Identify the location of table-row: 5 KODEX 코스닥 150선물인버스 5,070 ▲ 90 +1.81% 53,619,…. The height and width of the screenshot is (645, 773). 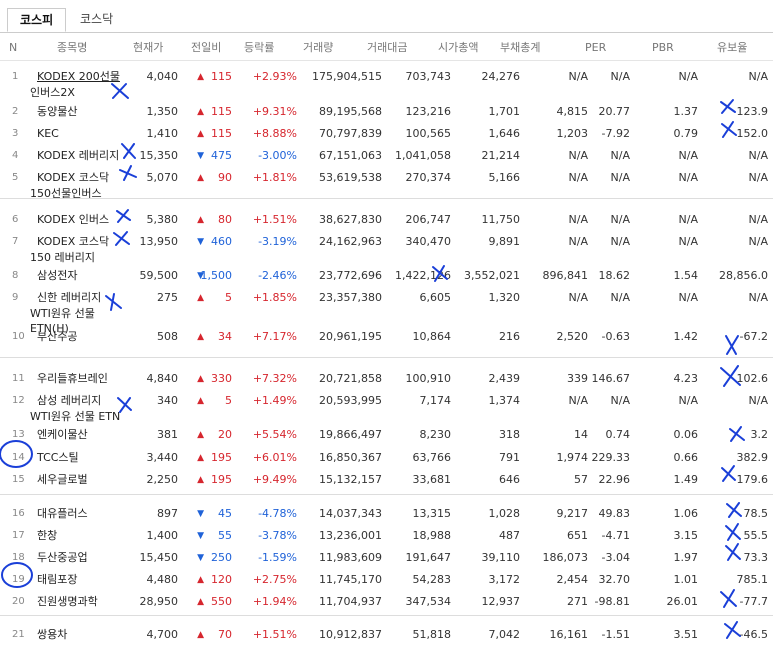
(386, 187).